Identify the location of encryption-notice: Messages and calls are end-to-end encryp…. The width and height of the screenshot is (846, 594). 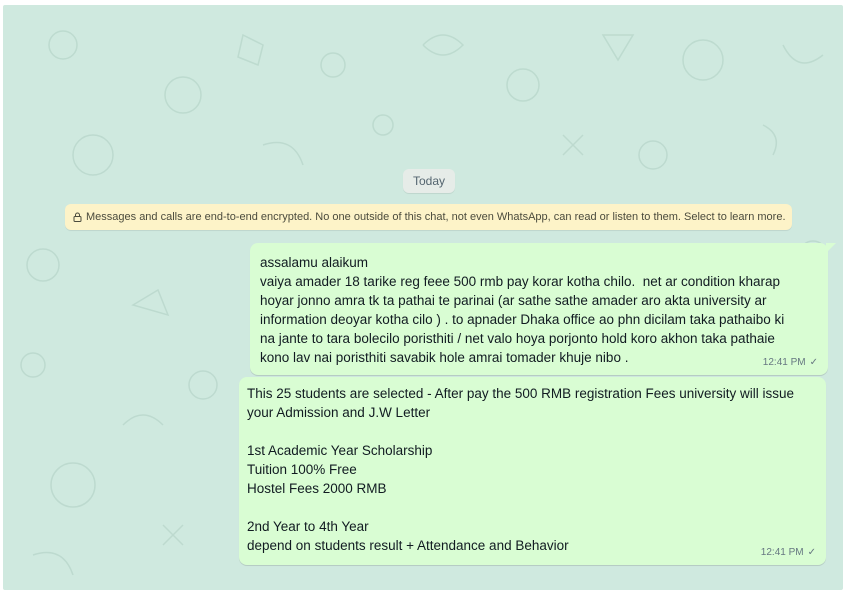
(428, 217).